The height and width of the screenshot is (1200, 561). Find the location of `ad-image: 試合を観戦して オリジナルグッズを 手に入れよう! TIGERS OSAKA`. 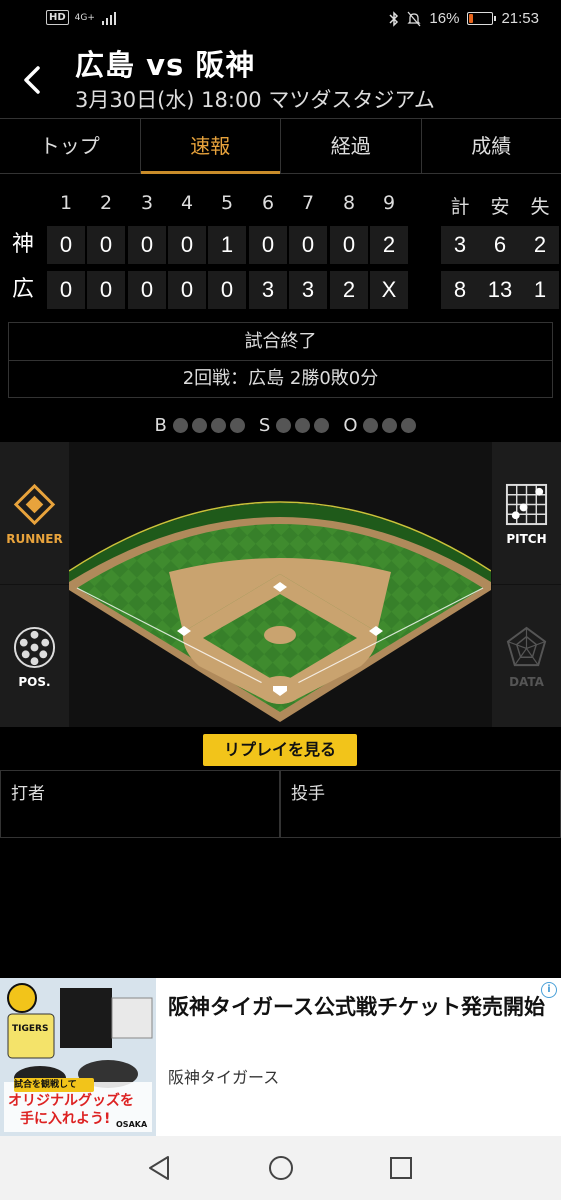

ad-image: 試合を観戦して オリジナルグッズを 手に入れよう! TIGERS OSAKA is located at coordinates (78, 1057).